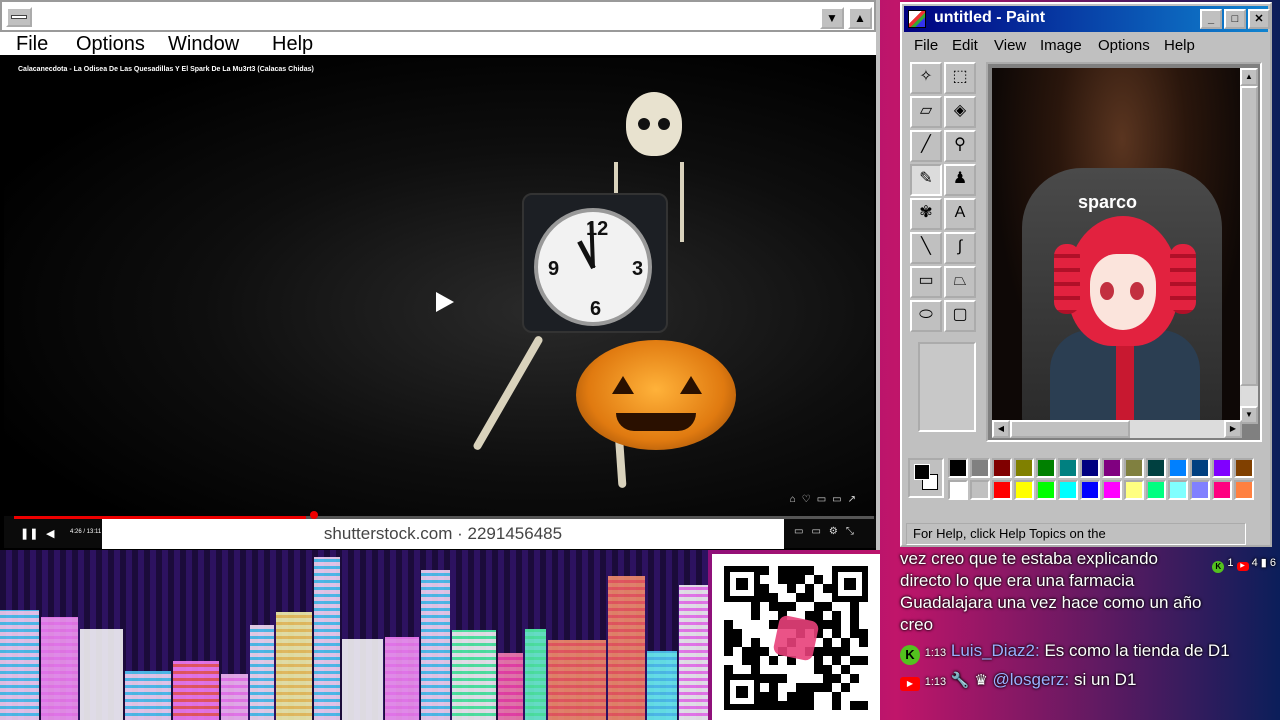 Image resolution: width=1280 pixels, height=720 pixels. I want to click on paint-minimize-button: _, so click(1211, 19).